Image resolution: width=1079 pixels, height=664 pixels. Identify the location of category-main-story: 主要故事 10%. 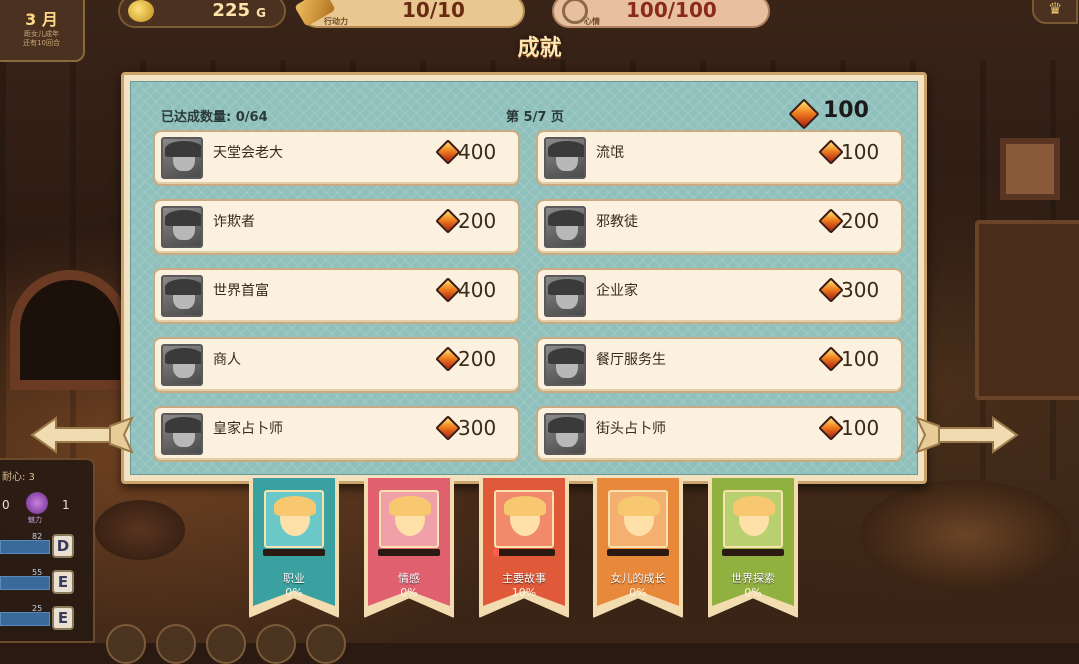
(524, 548).